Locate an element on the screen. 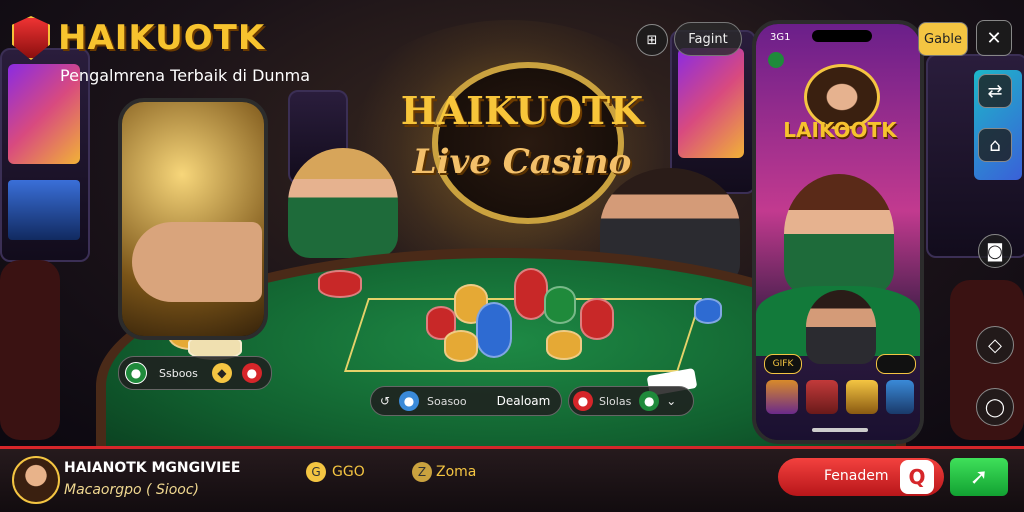  settings-icon: ⇄ is located at coordinates (995, 91).